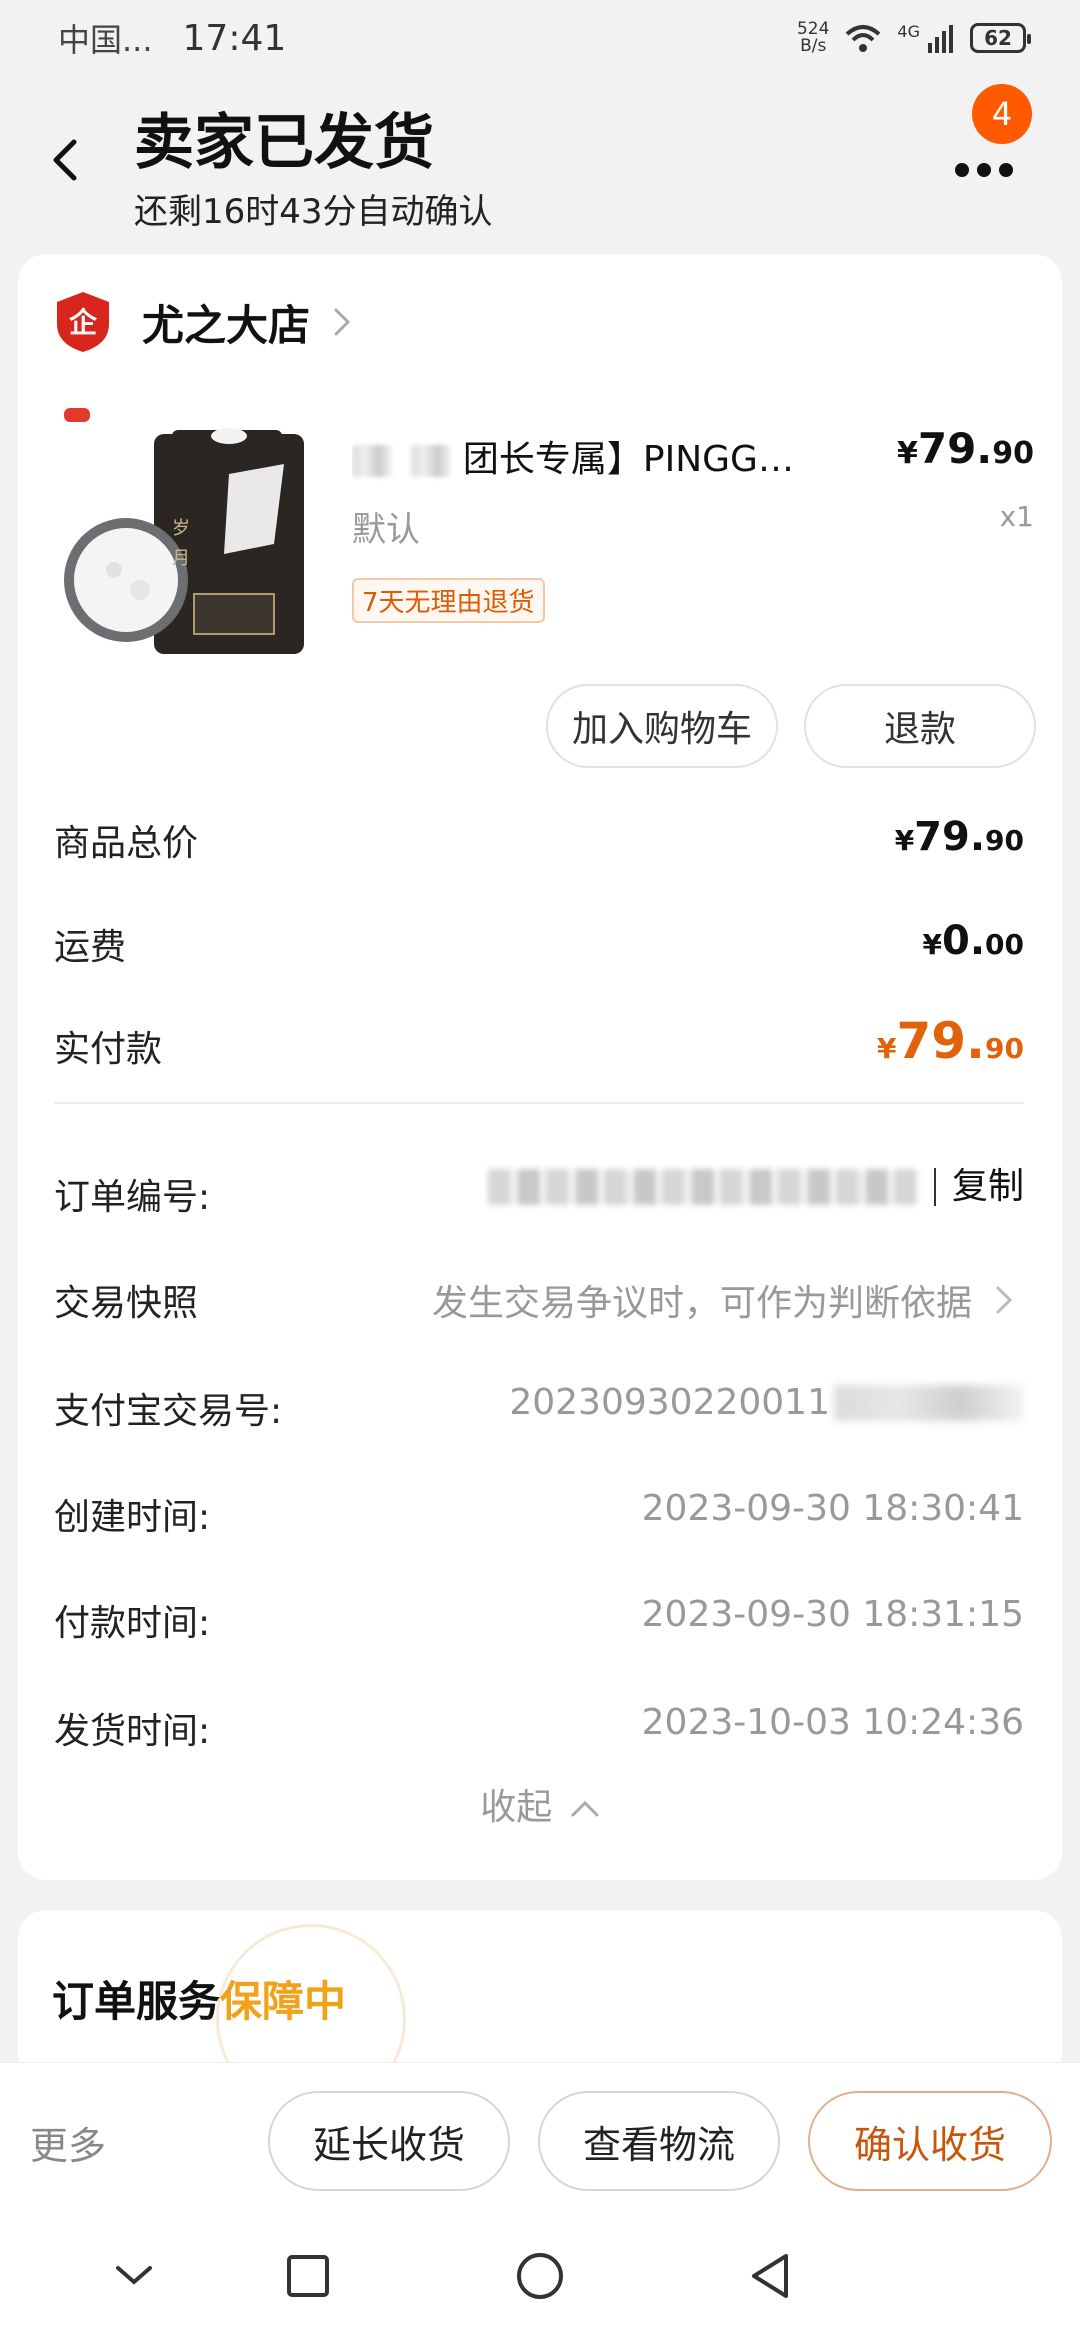 The width and height of the screenshot is (1080, 2340). I want to click on order-service-title: 订单服务保障中, so click(199, 2001).